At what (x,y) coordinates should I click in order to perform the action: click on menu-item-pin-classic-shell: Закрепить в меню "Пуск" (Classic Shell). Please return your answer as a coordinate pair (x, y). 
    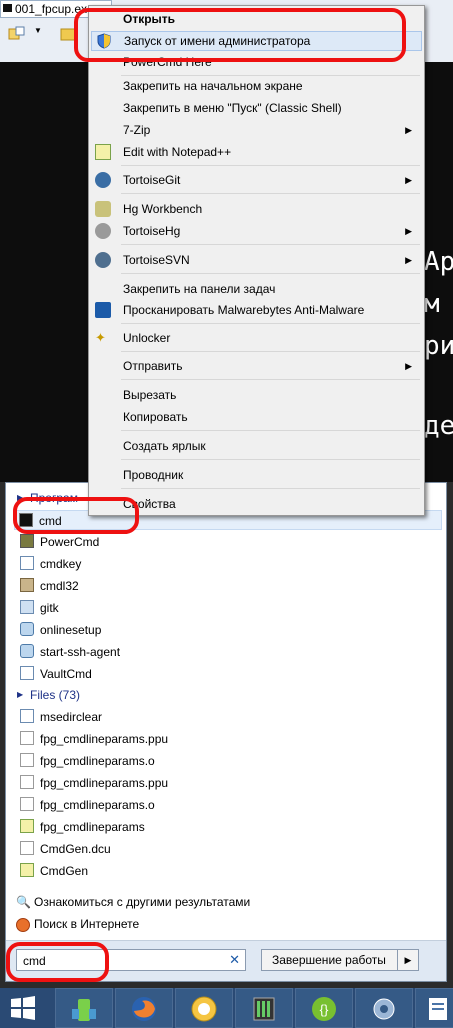
    Looking at the image, I should click on (256, 108).